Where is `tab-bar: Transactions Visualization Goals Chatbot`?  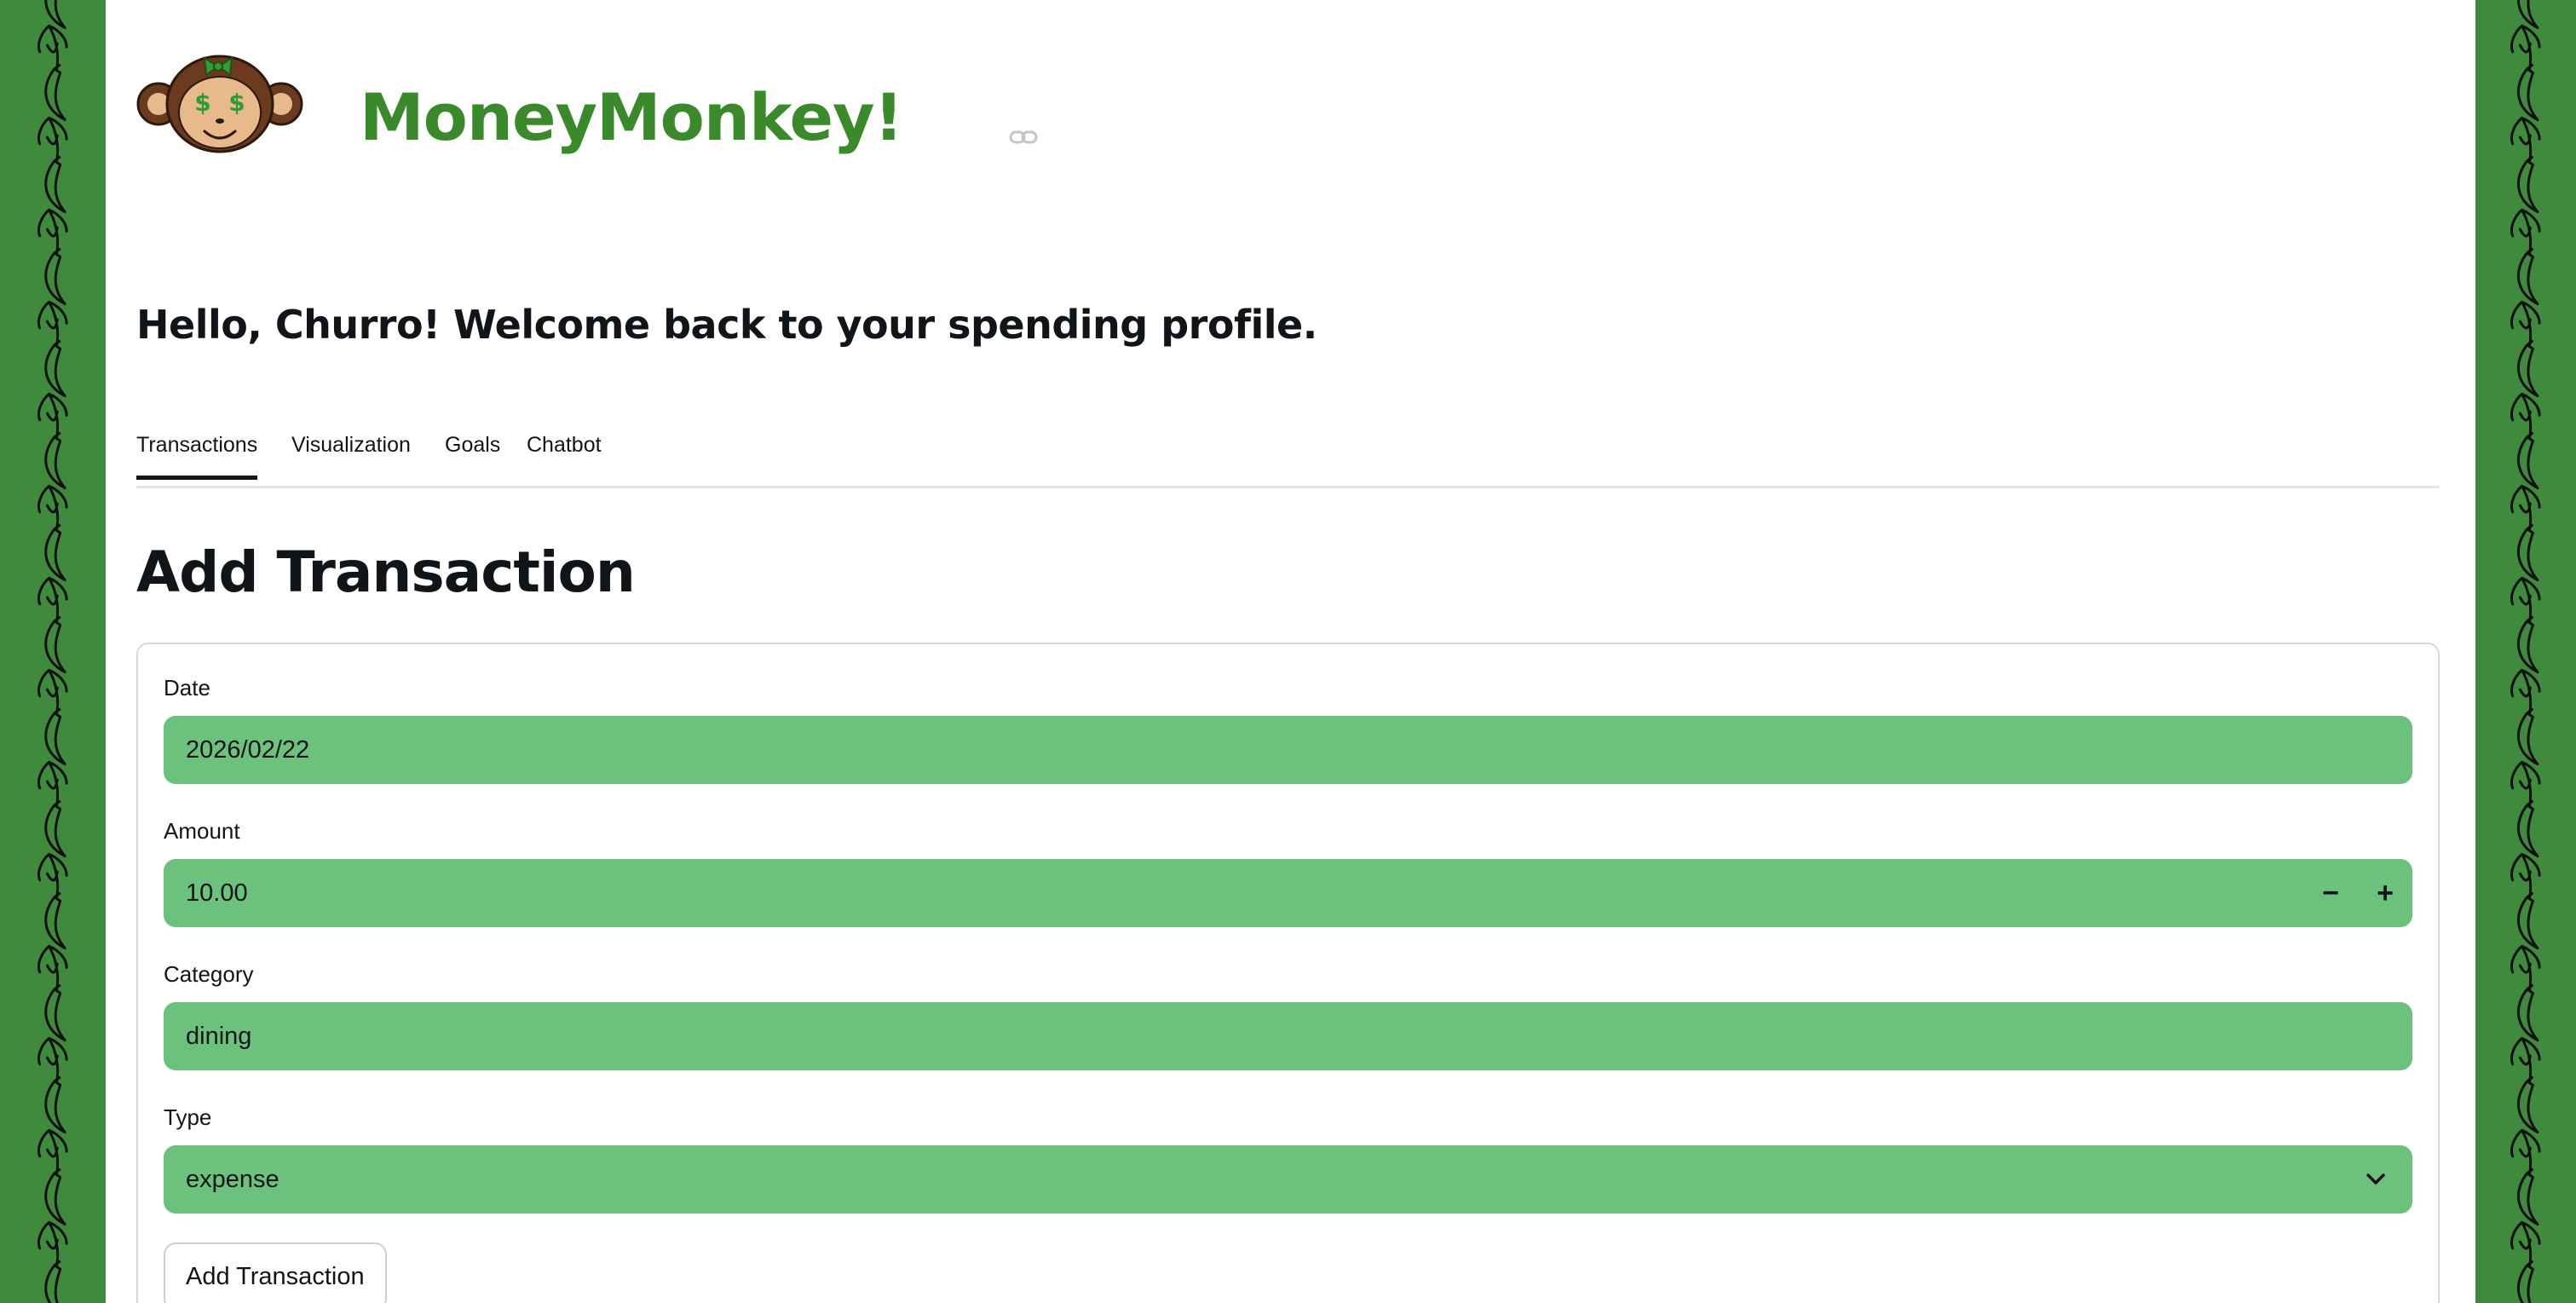 tab-bar: Transactions Visualization Goals Chatbot is located at coordinates (1288, 454).